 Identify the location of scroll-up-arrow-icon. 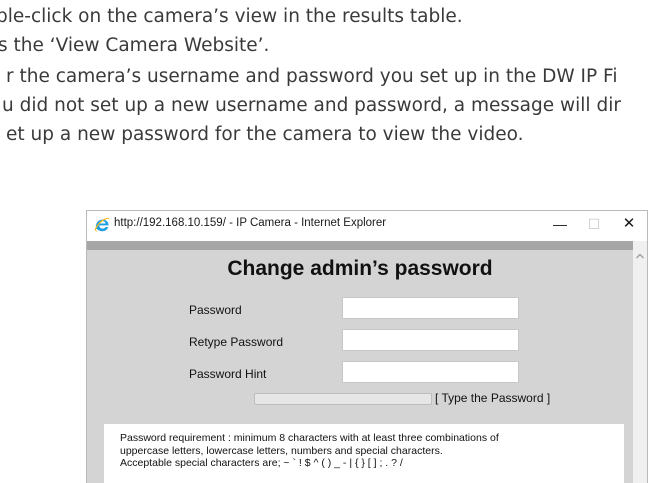
(640, 256).